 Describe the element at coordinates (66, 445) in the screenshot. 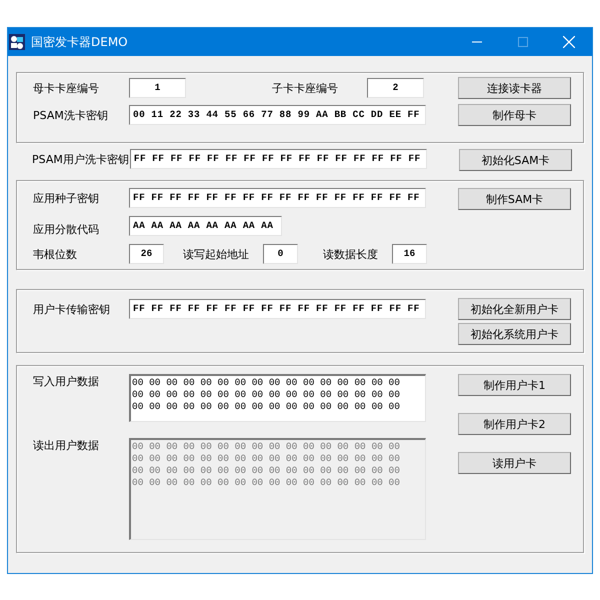

I see `field-label: 读出用户数据` at that location.